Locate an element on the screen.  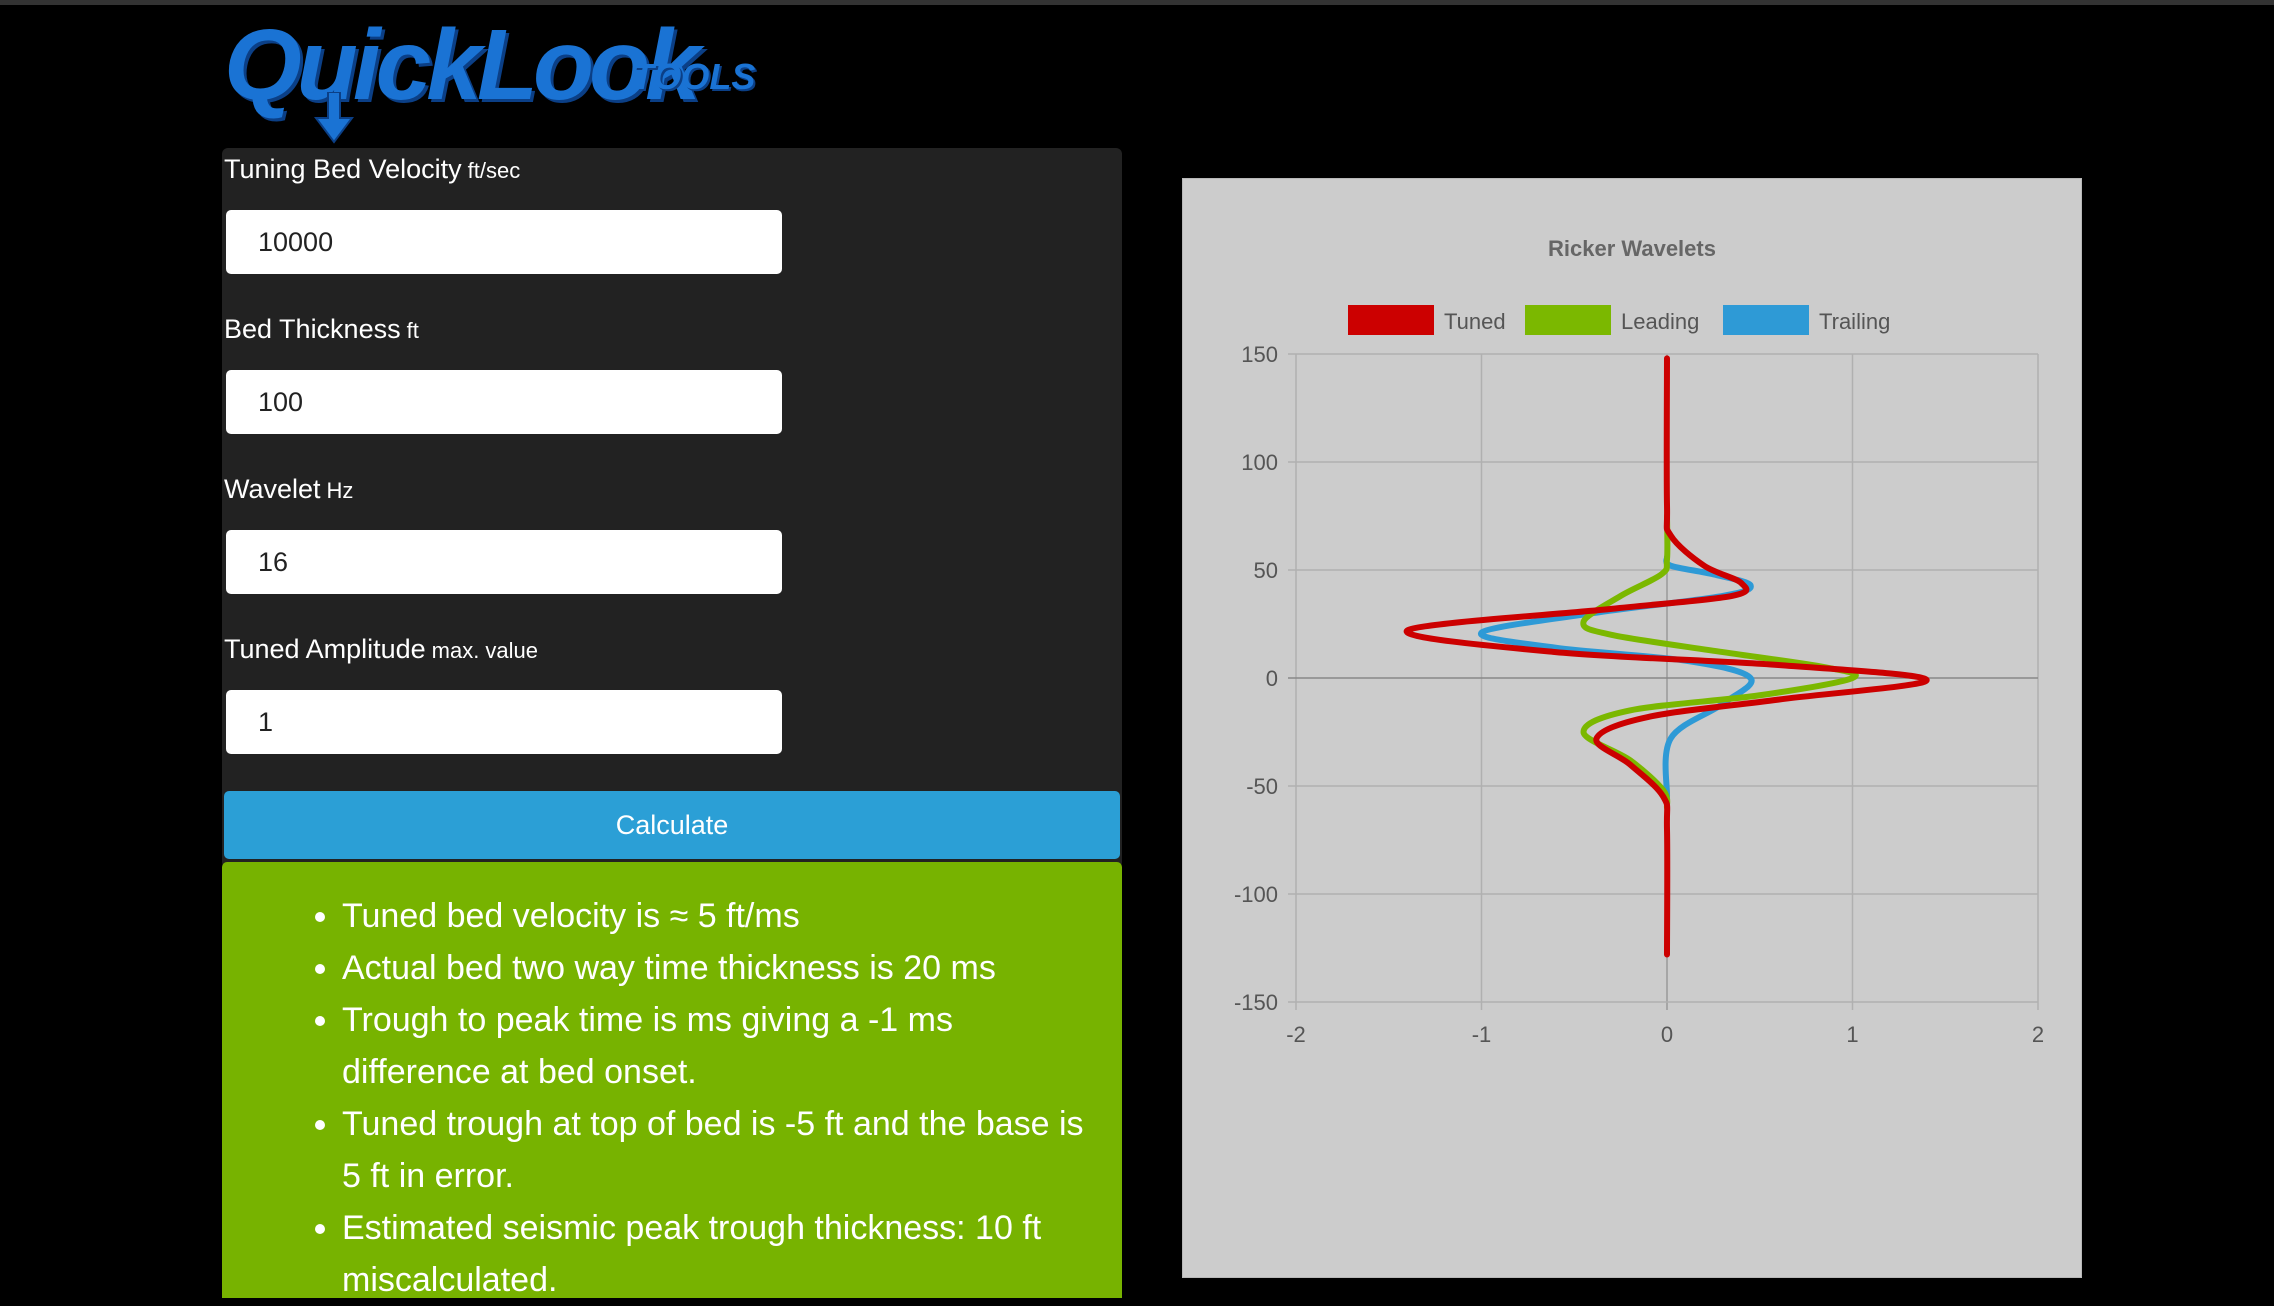
thickness-label: Bed Thickness ft is located at coordinates (321, 329).